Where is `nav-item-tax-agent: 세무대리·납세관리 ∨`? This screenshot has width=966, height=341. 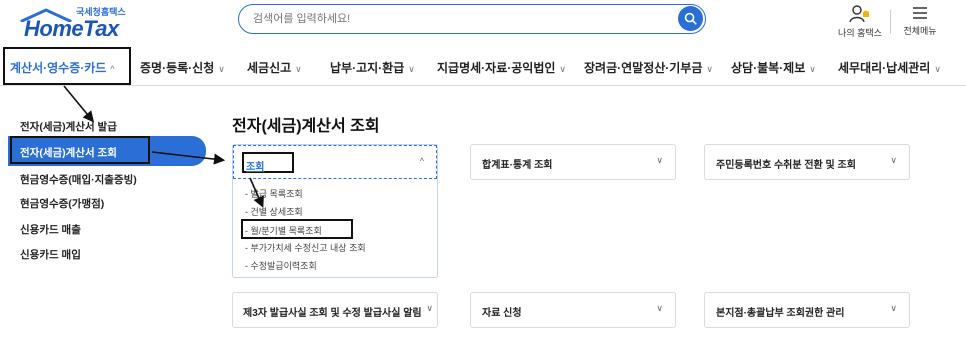
nav-item-tax-agent: 세무대리·납세관리 ∨ is located at coordinates (889, 67).